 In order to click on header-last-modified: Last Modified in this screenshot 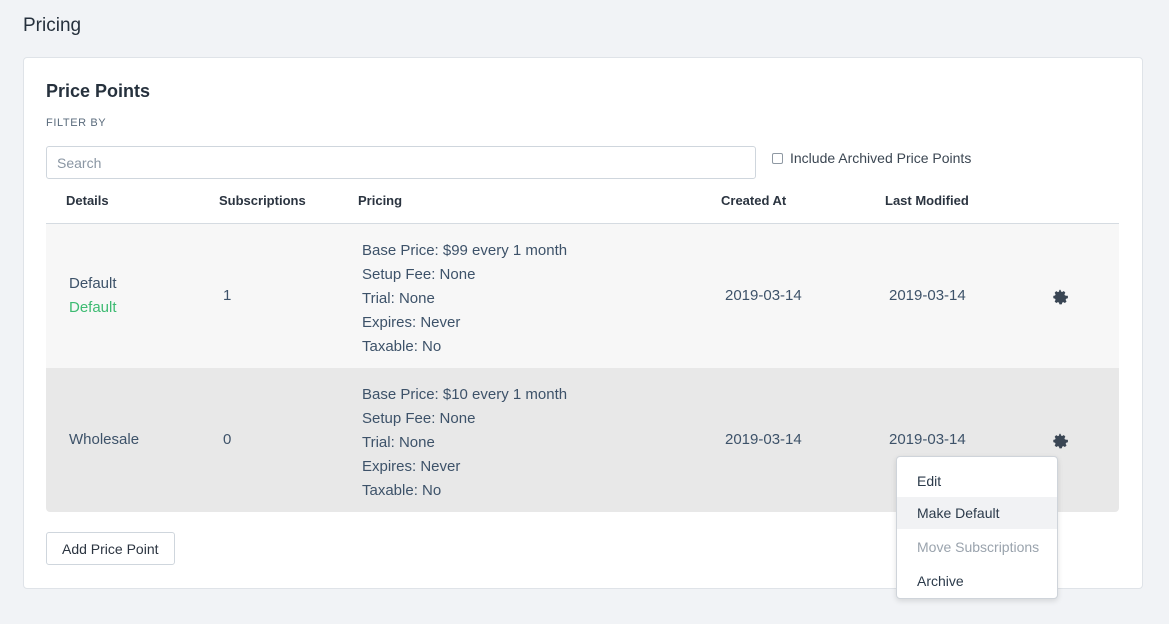, I will do `click(927, 200)`.